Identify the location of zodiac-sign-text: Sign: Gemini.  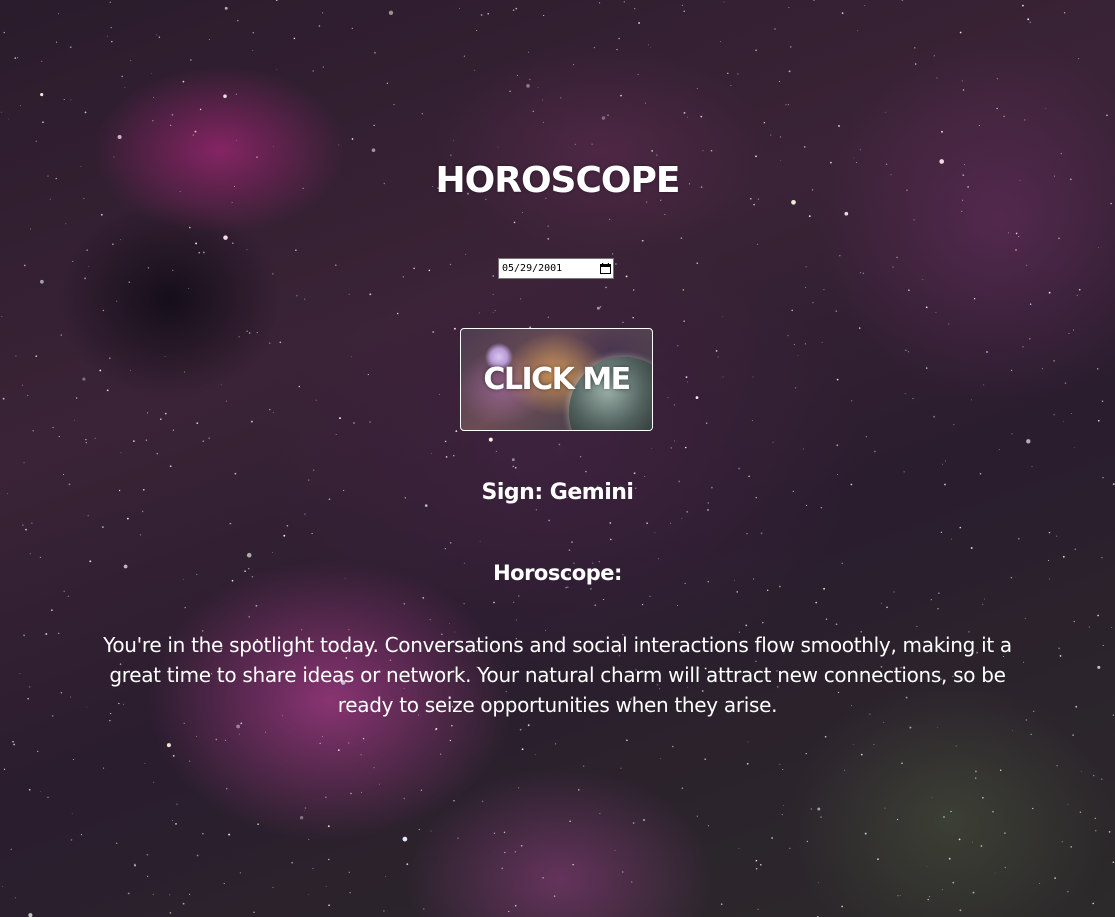
(557, 492).